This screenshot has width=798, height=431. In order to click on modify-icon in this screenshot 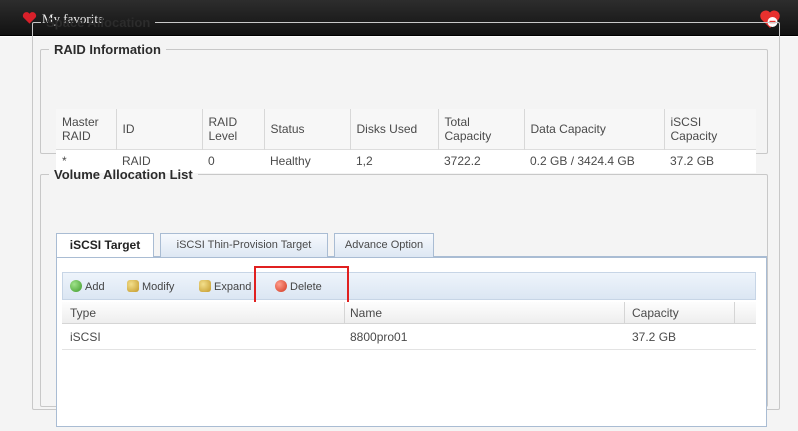, I will do `click(133, 286)`.